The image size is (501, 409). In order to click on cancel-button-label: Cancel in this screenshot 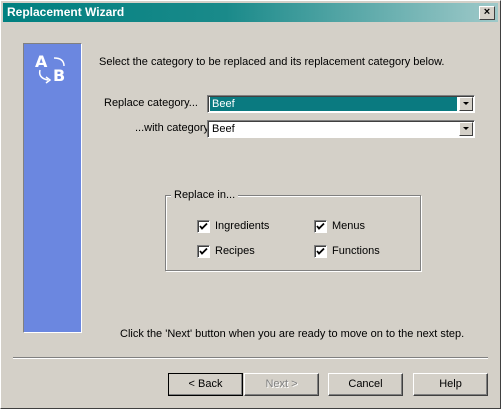, I will do `click(365, 384)`.